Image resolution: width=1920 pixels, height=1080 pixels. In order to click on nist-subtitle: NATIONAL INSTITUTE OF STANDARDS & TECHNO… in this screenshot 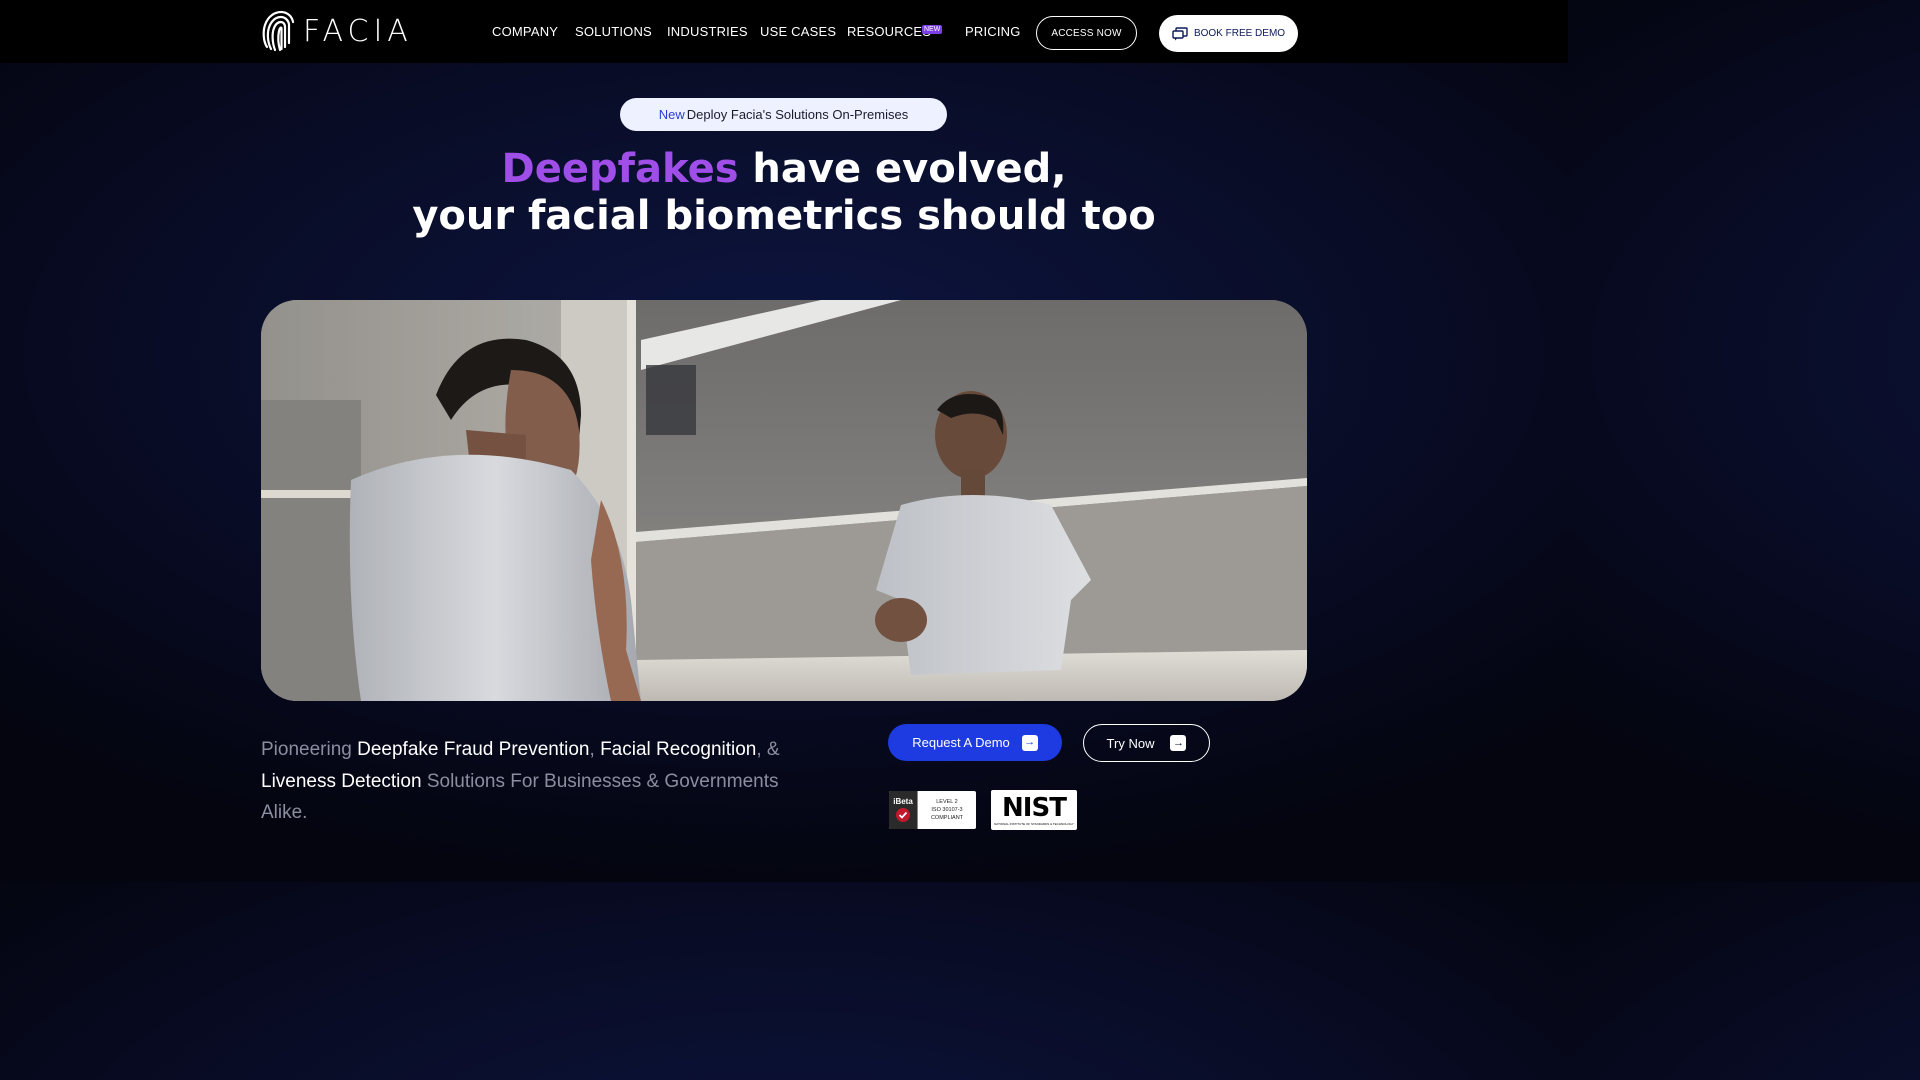, I will do `click(1034, 823)`.